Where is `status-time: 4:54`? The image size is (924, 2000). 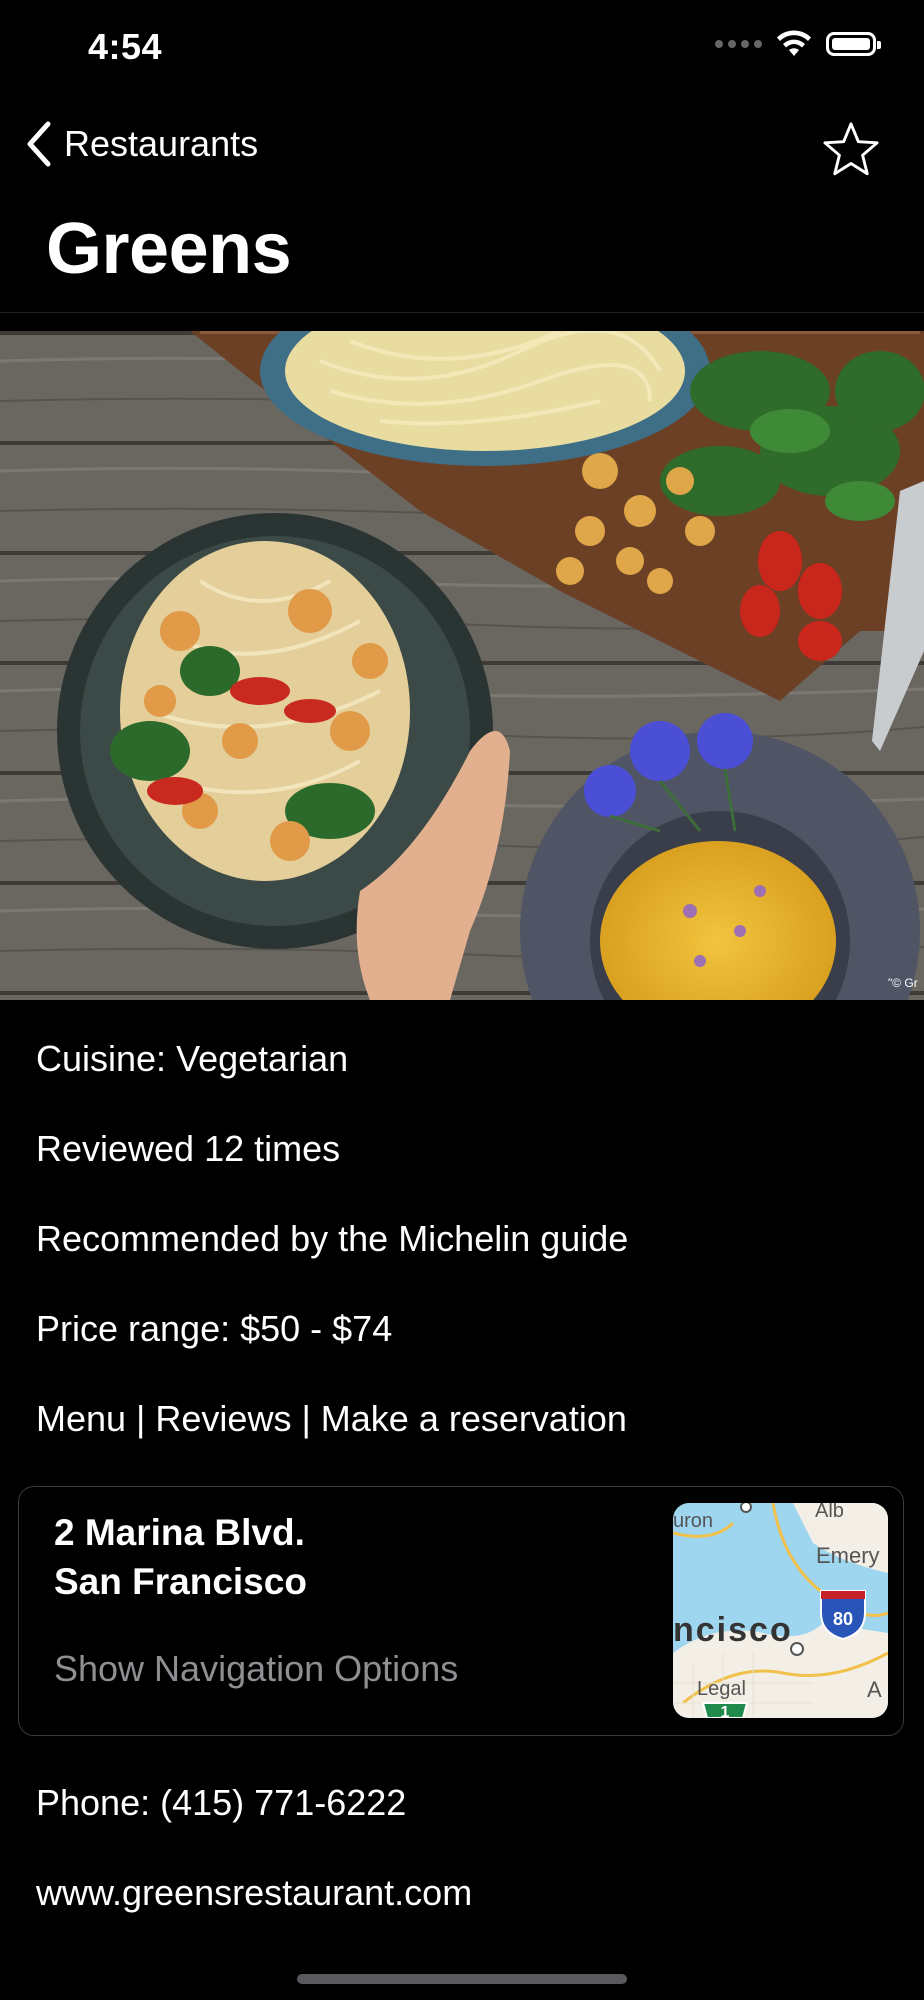 status-time: 4:54 is located at coordinates (125, 46).